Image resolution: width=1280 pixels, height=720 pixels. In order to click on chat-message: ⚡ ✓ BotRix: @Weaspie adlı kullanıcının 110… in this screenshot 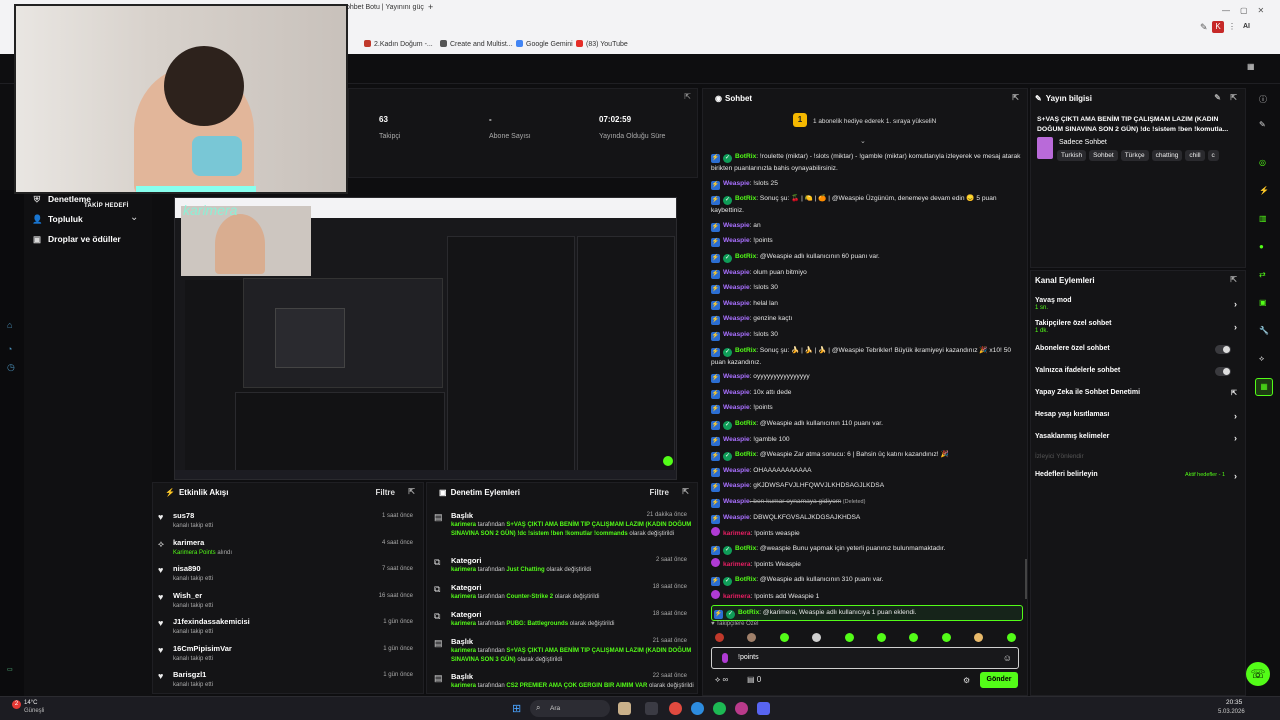, I will do `click(867, 424)`.